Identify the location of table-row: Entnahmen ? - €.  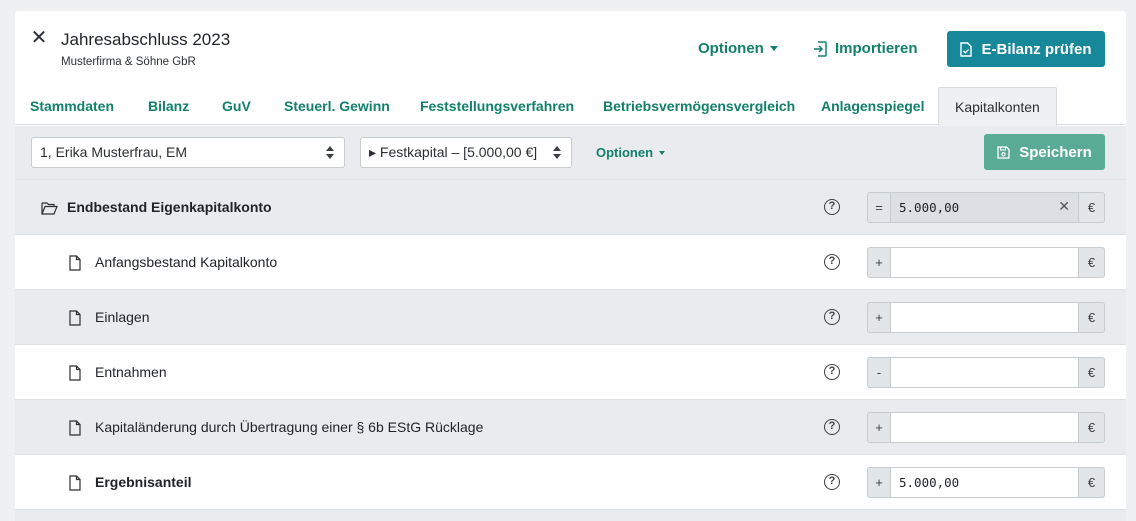
(570, 371).